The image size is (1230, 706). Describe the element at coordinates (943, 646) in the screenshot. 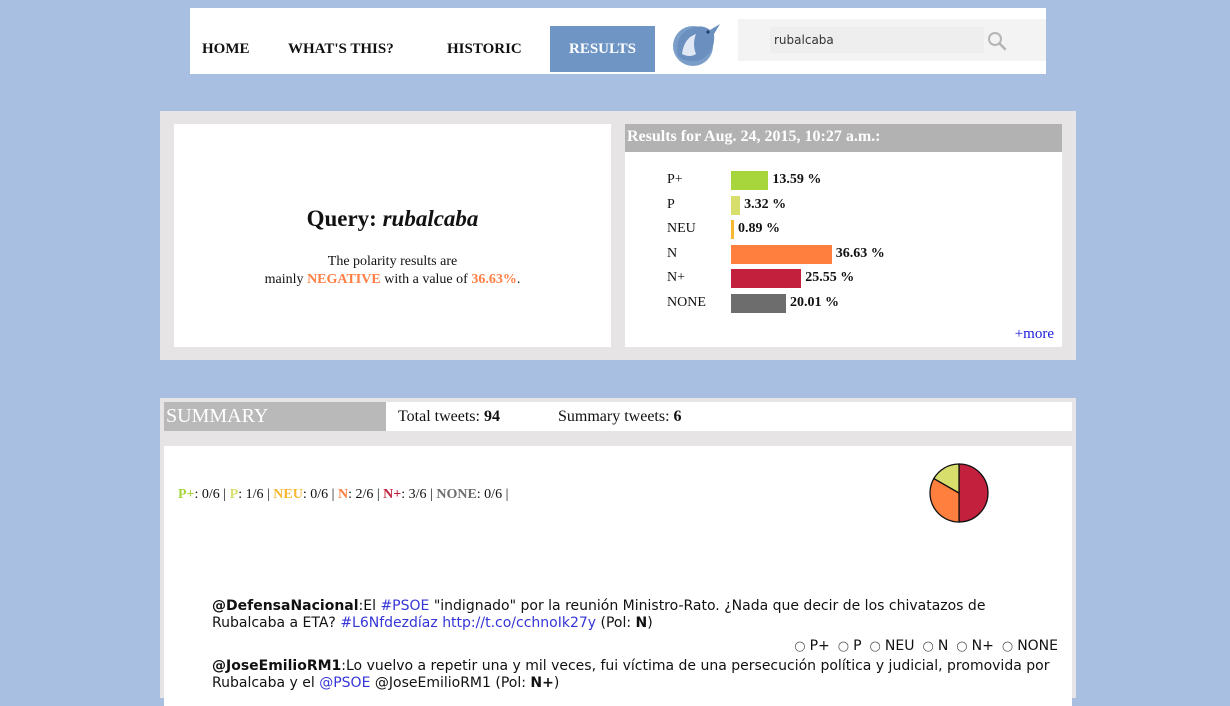

I see `radio-label: N` at that location.